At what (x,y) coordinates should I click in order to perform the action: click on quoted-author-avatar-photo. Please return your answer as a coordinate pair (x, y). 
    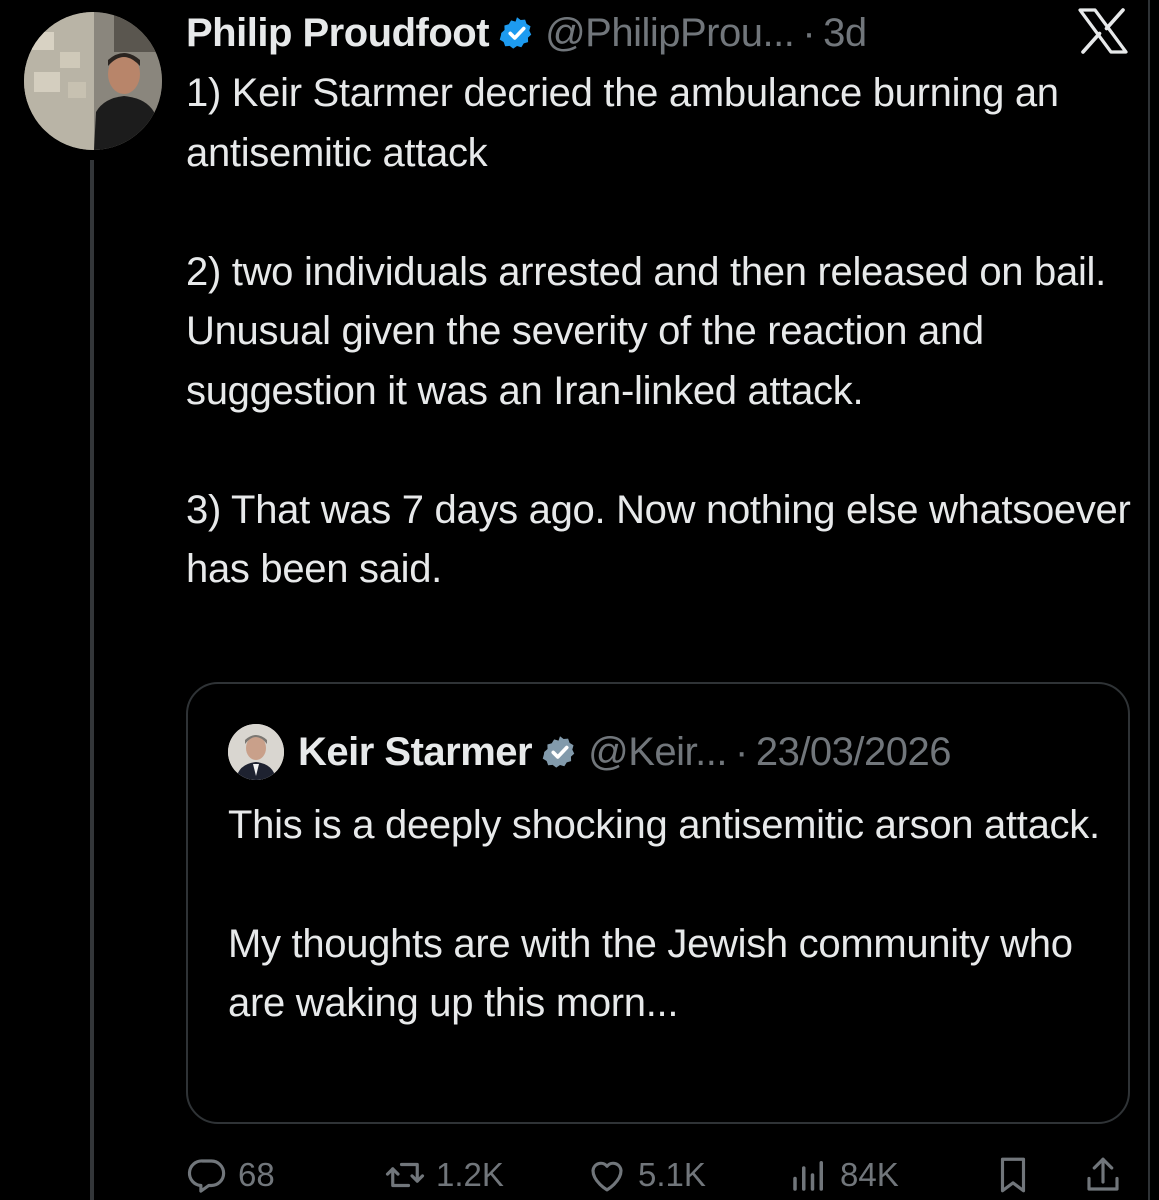
    Looking at the image, I should click on (256, 752).